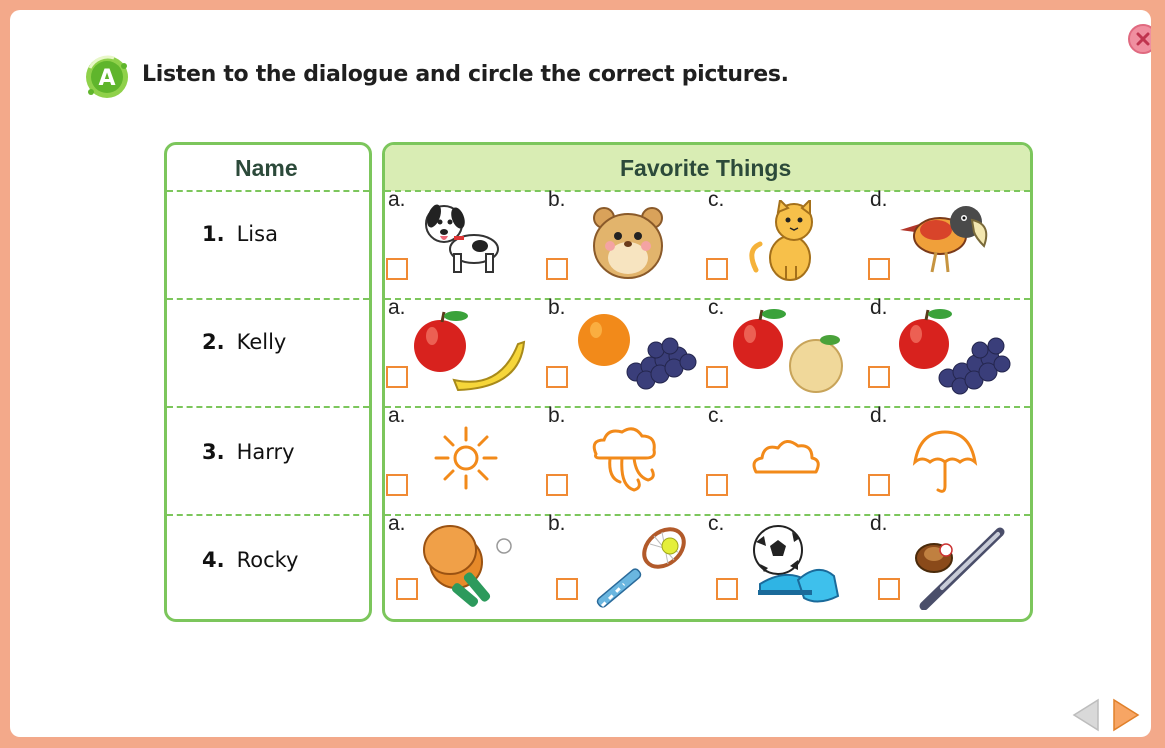 The width and height of the screenshot is (1165, 748). Describe the element at coordinates (626, 462) in the screenshot. I see `wind-icon` at that location.